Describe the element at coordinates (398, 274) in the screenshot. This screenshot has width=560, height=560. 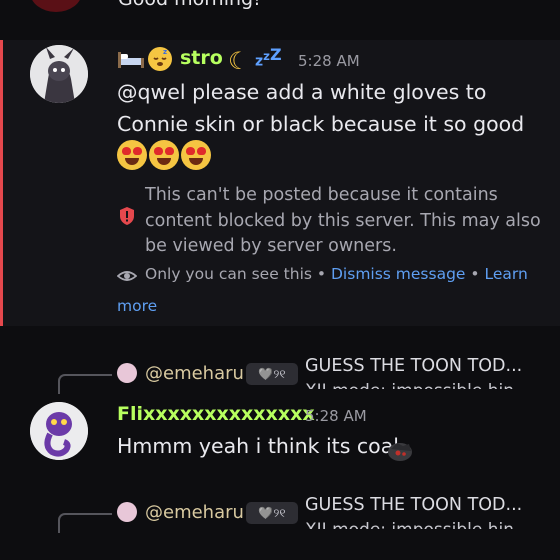
I see `dismiss-message-link: Dismiss message` at that location.